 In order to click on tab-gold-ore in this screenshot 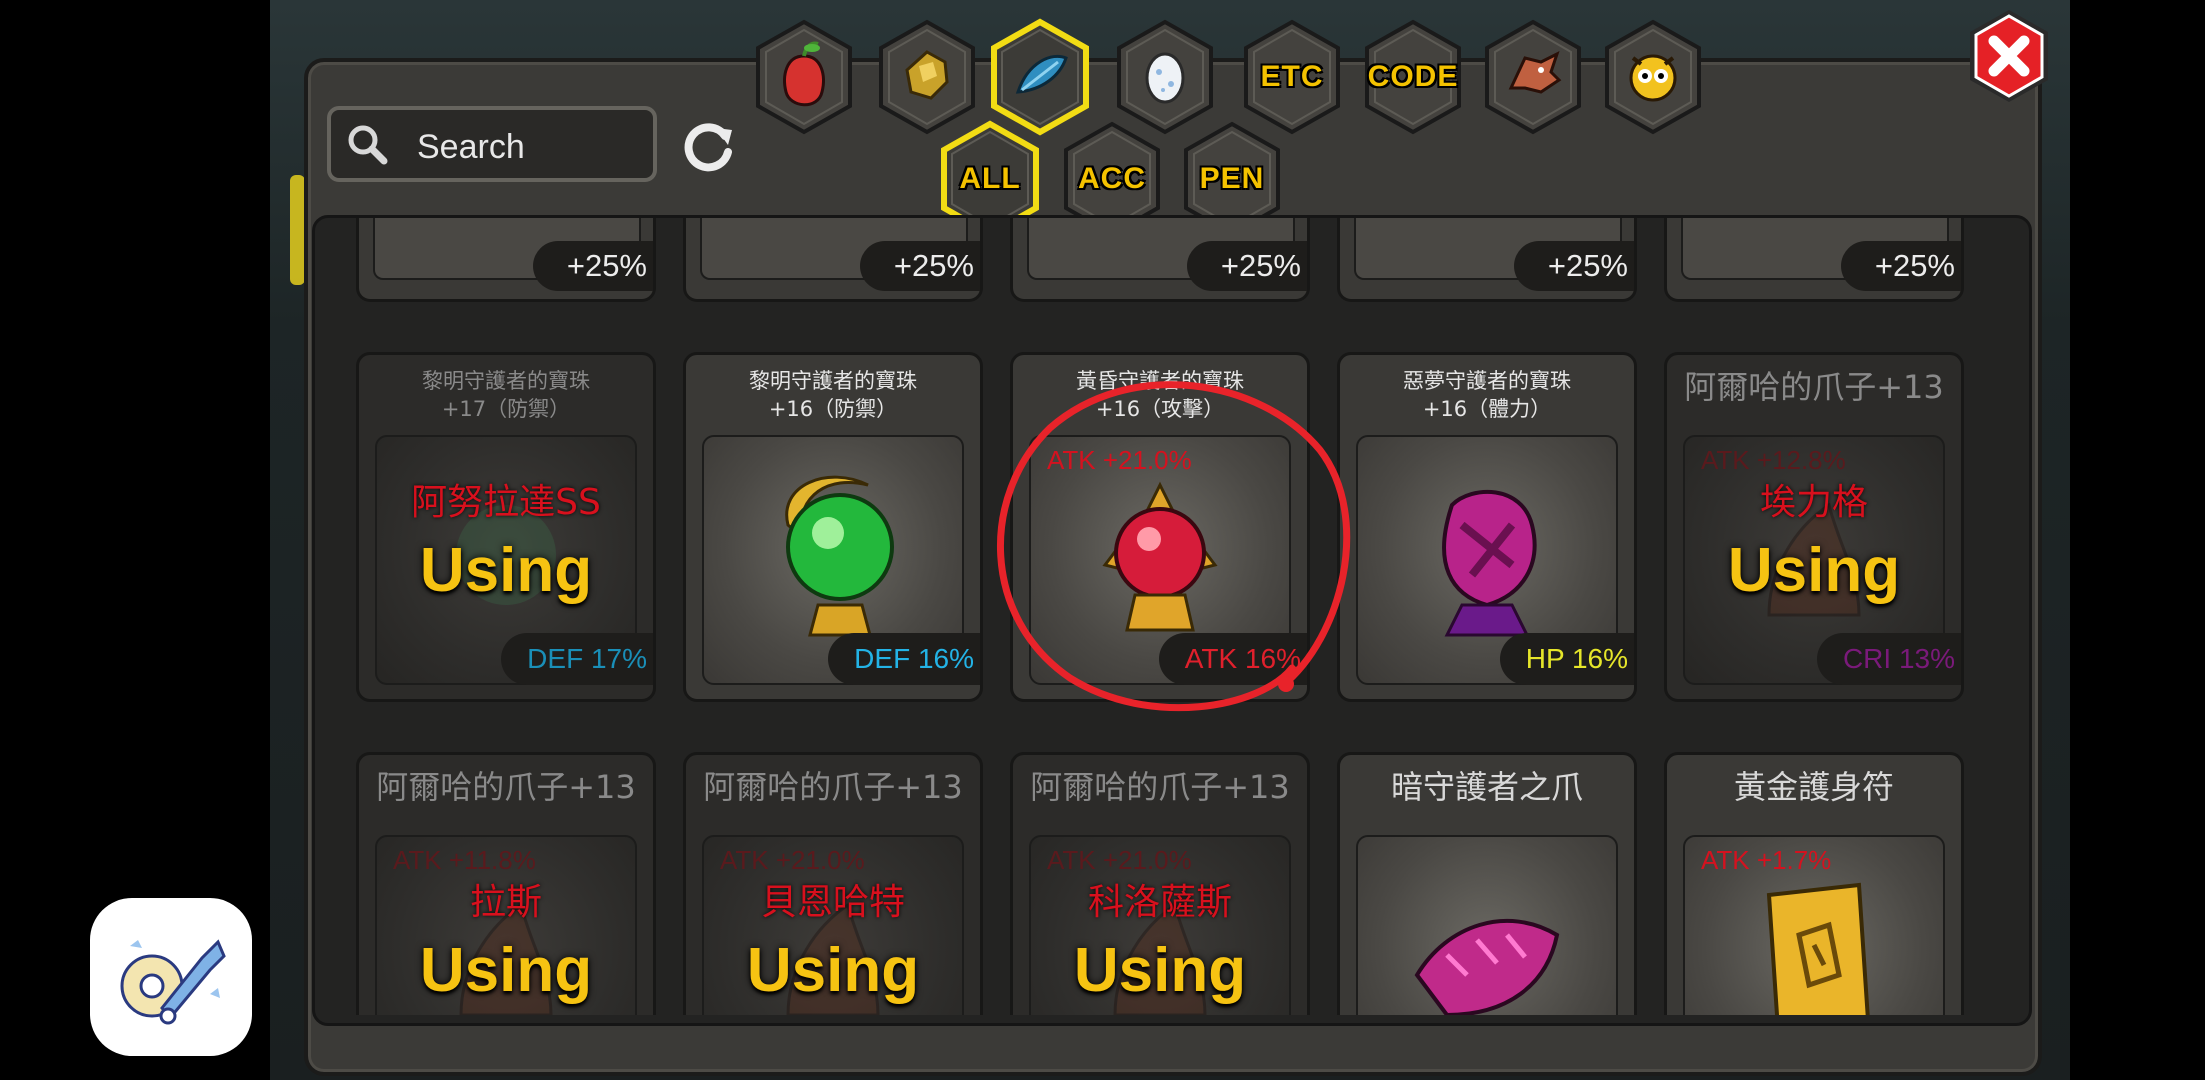, I will do `click(927, 77)`.